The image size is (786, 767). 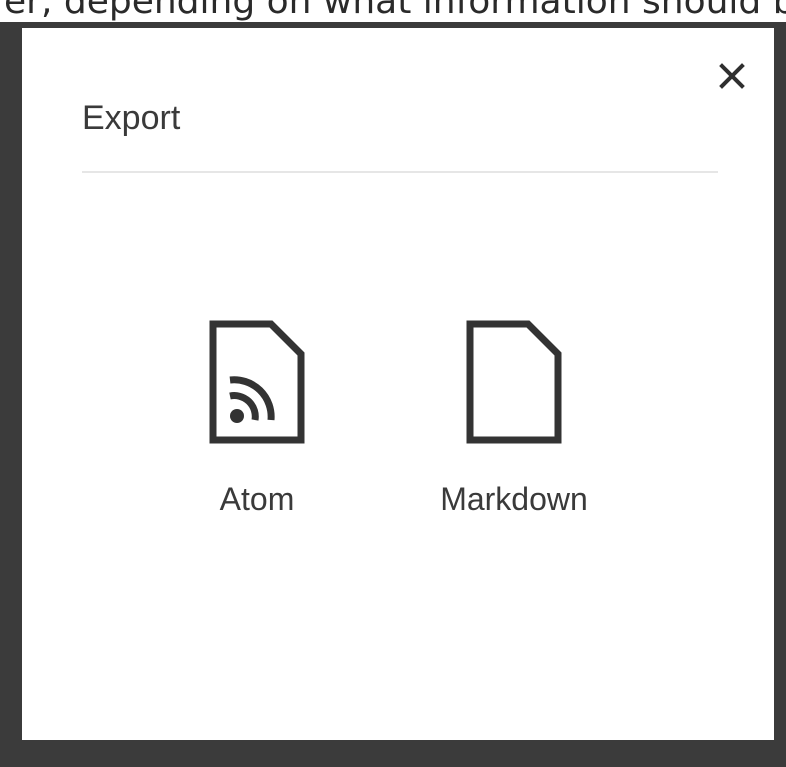 I want to click on export-option-label: Markdown, so click(x=514, y=499).